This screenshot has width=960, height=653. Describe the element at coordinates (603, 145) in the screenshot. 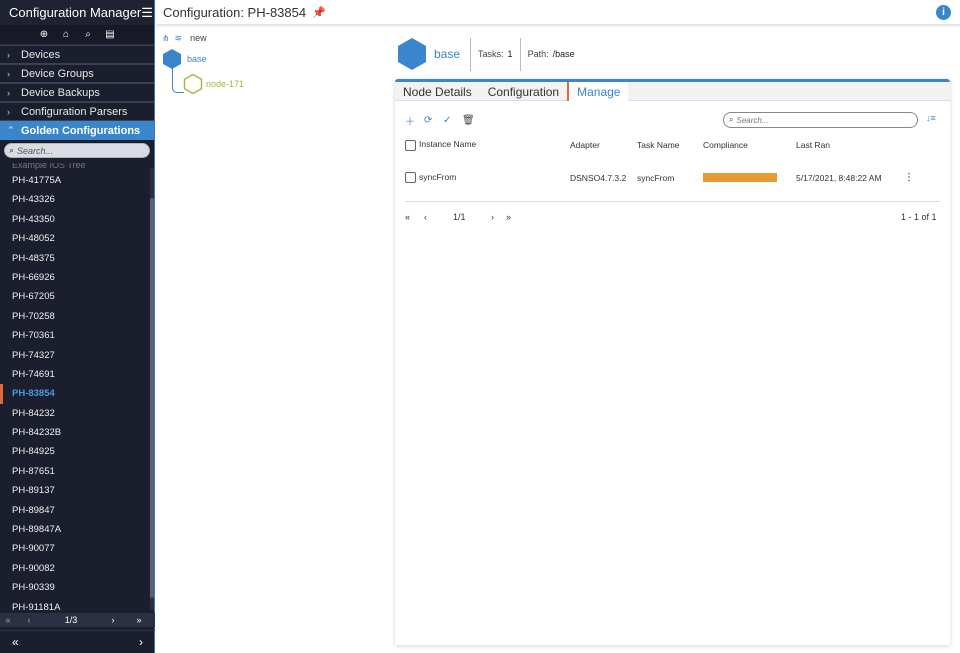

I see `column-adapter: Adapter` at that location.